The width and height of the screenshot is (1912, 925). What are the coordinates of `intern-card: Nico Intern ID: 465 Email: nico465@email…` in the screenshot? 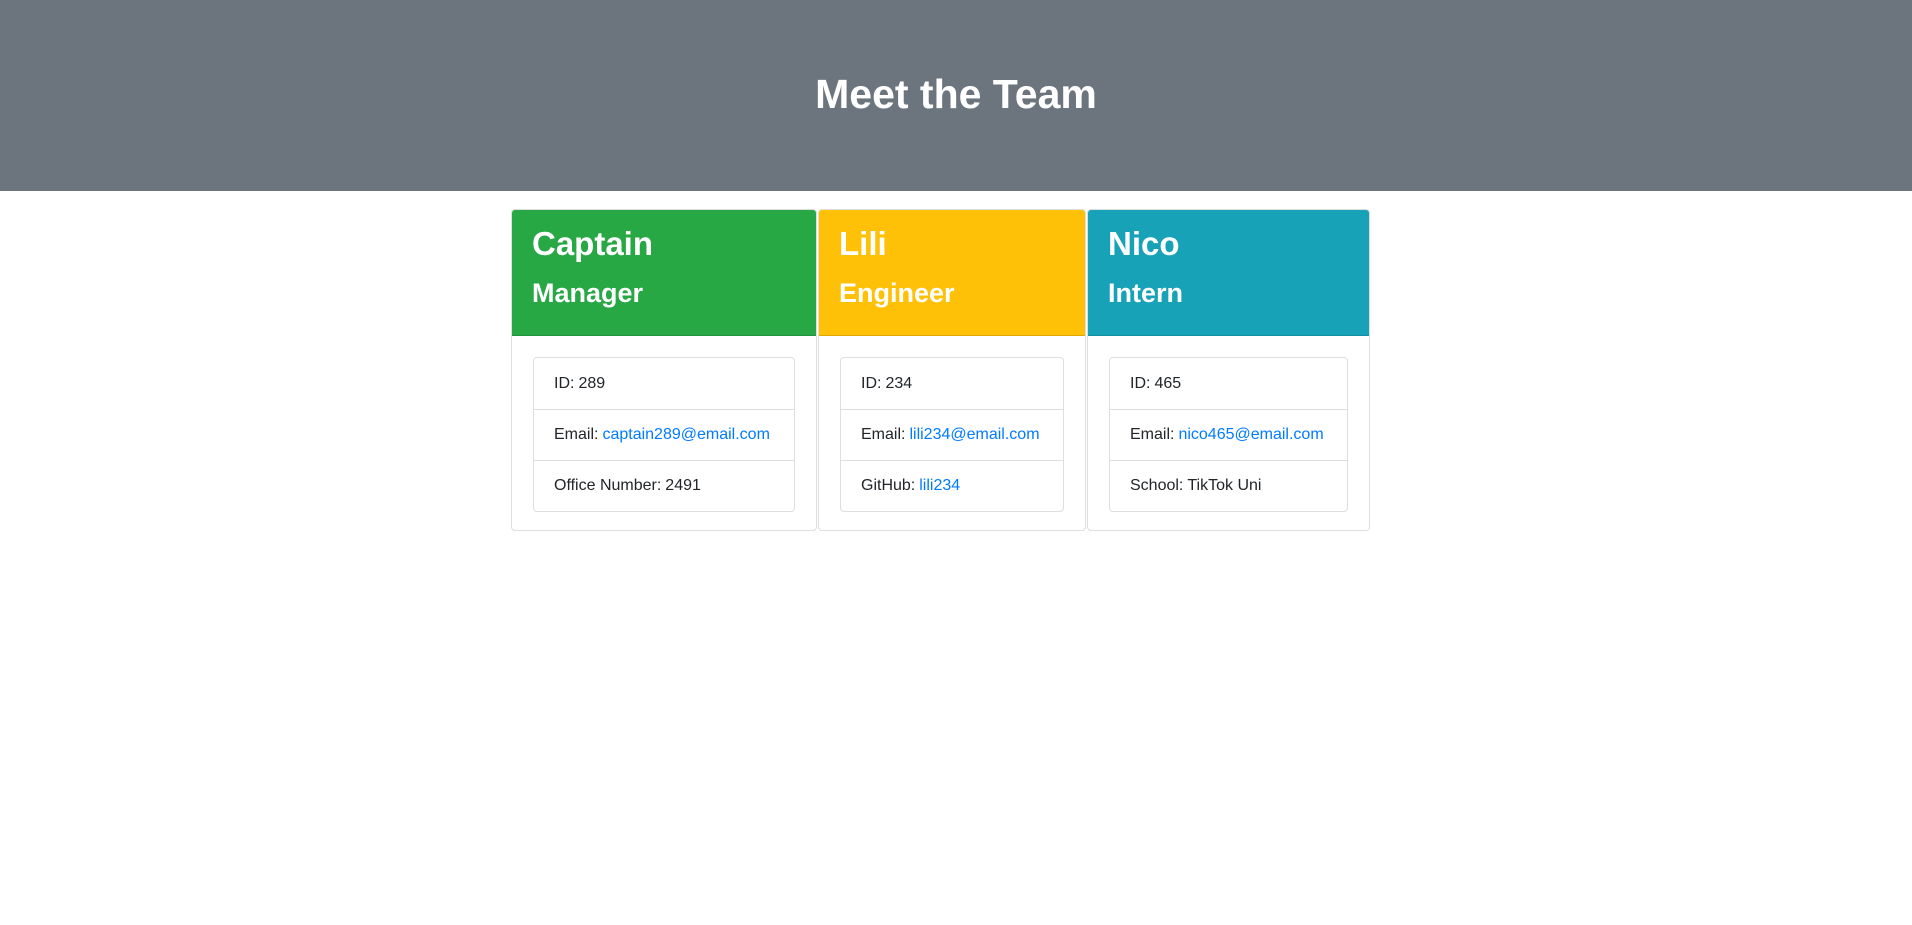 It's located at (1228, 370).